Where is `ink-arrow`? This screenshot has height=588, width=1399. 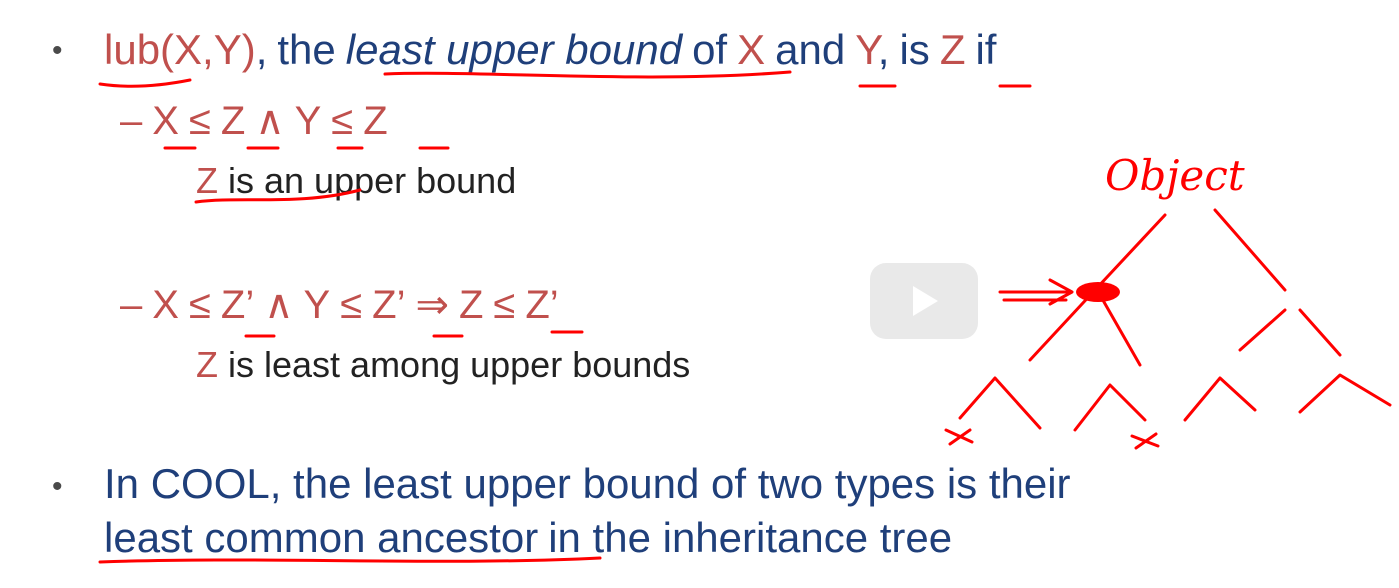
ink-arrow is located at coordinates (1036, 292).